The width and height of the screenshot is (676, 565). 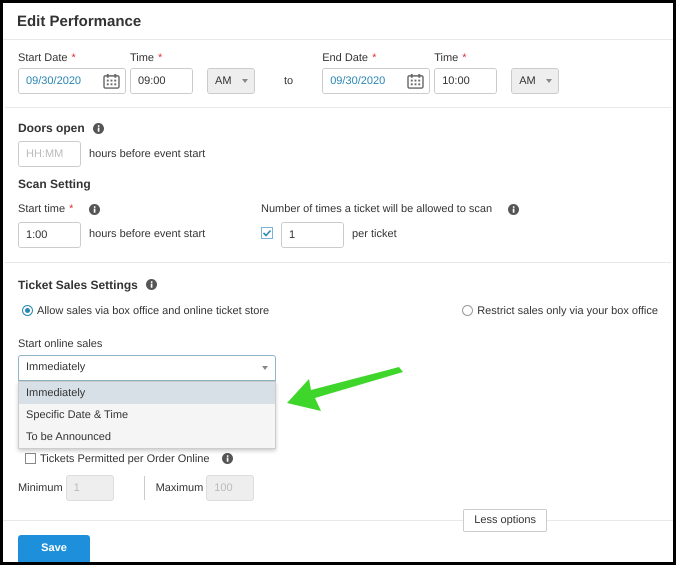 I want to click on checkbox-label: Tickets Permitted per Order Online, so click(x=125, y=459).